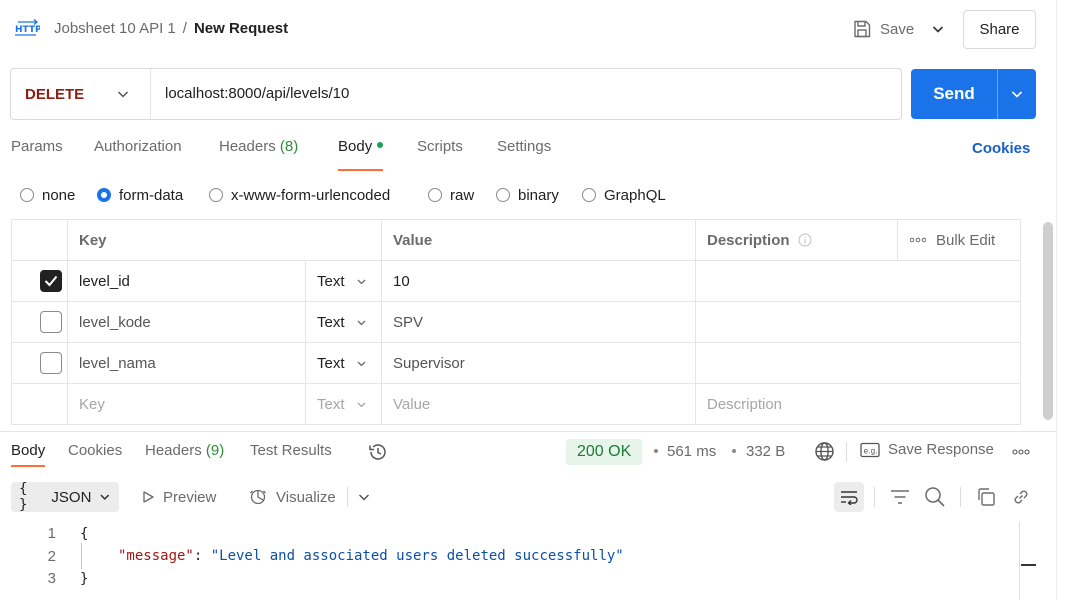  I want to click on request-scrollbar, so click(1048, 321).